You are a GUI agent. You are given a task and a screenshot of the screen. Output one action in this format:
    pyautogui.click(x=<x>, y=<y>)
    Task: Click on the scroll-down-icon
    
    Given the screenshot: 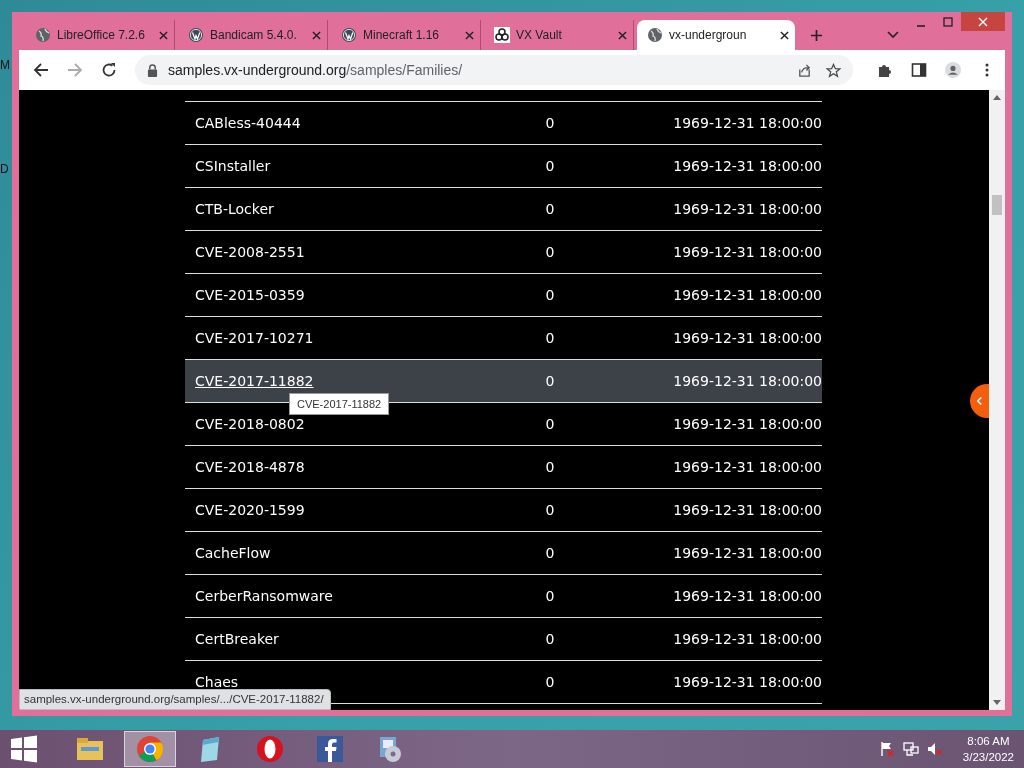 What is the action you would take?
    pyautogui.click(x=997, y=703)
    